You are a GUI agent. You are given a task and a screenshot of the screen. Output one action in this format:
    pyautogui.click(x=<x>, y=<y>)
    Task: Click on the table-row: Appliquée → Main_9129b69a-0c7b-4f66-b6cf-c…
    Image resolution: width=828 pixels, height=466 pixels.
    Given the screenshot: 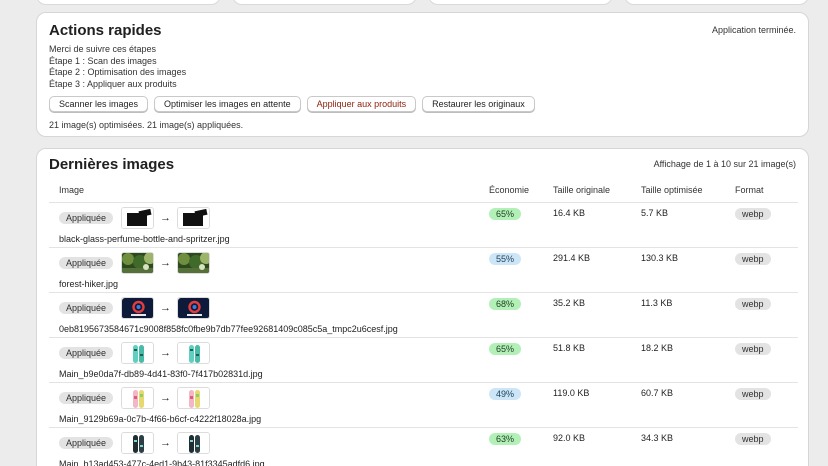 What is the action you would take?
    pyautogui.click(x=423, y=405)
    